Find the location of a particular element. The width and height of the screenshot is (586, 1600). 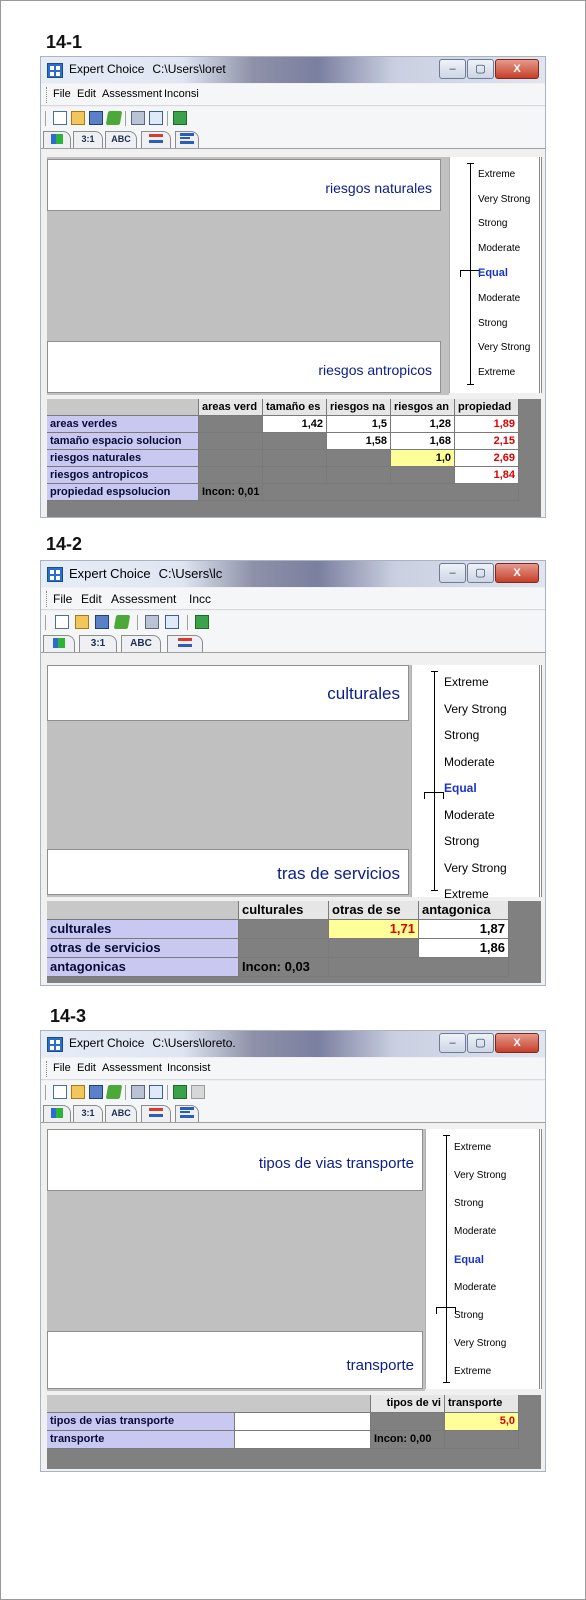

column-header: areas verd is located at coordinates (231, 407).